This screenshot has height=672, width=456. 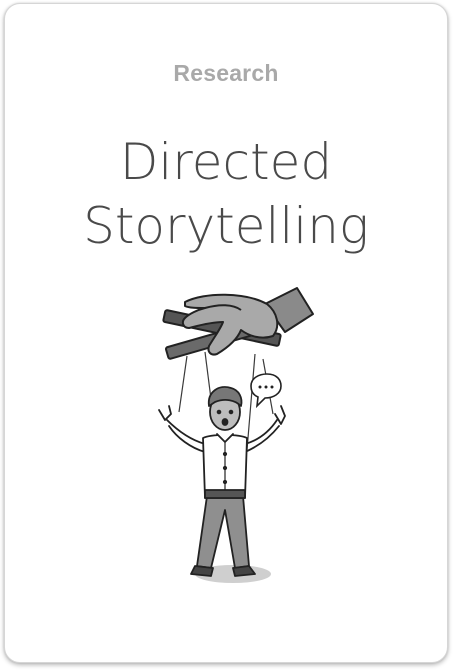 What do you see at coordinates (266, 391) in the screenshot?
I see `speech-bubble` at bounding box center [266, 391].